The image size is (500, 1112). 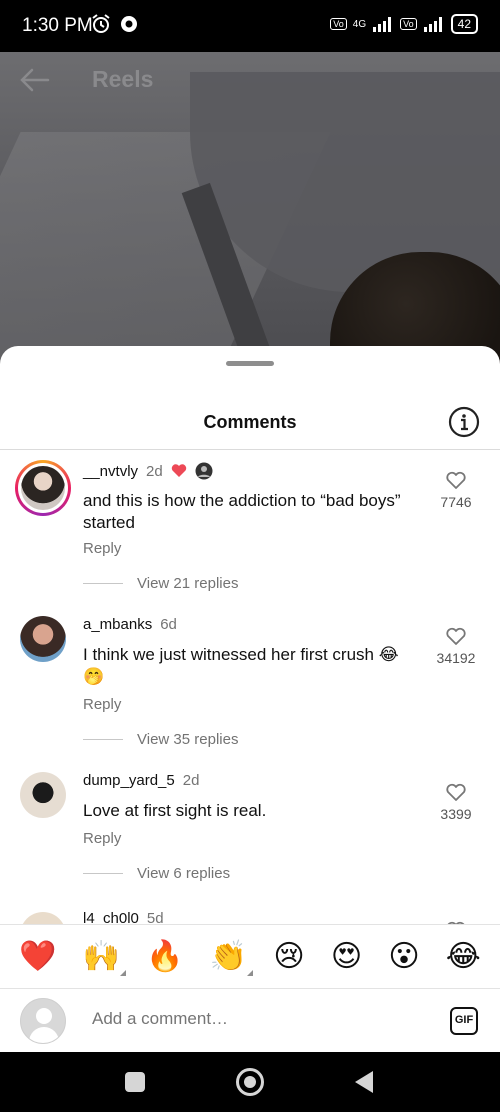 What do you see at coordinates (382, 24) in the screenshot?
I see `signal-icon` at bounding box center [382, 24].